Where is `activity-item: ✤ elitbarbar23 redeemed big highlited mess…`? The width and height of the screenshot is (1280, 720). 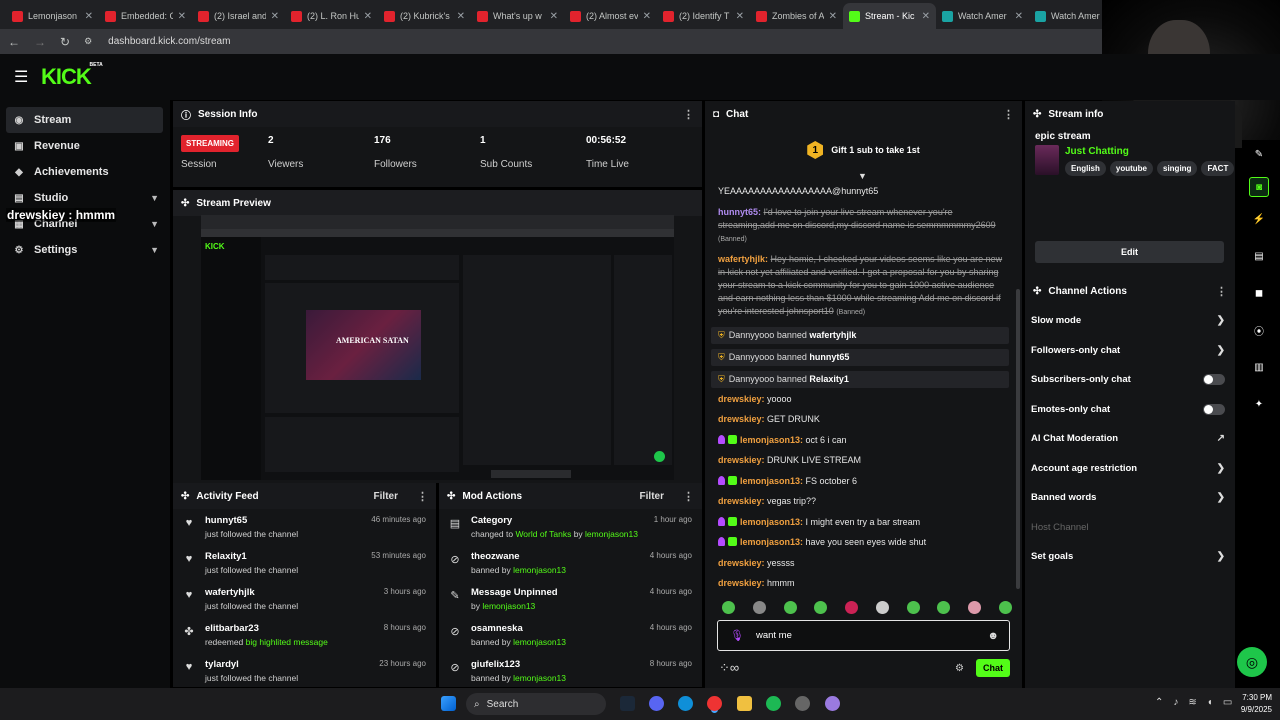 activity-item: ✤ elitbarbar23 redeemed big highlited mess… is located at coordinates (304, 635).